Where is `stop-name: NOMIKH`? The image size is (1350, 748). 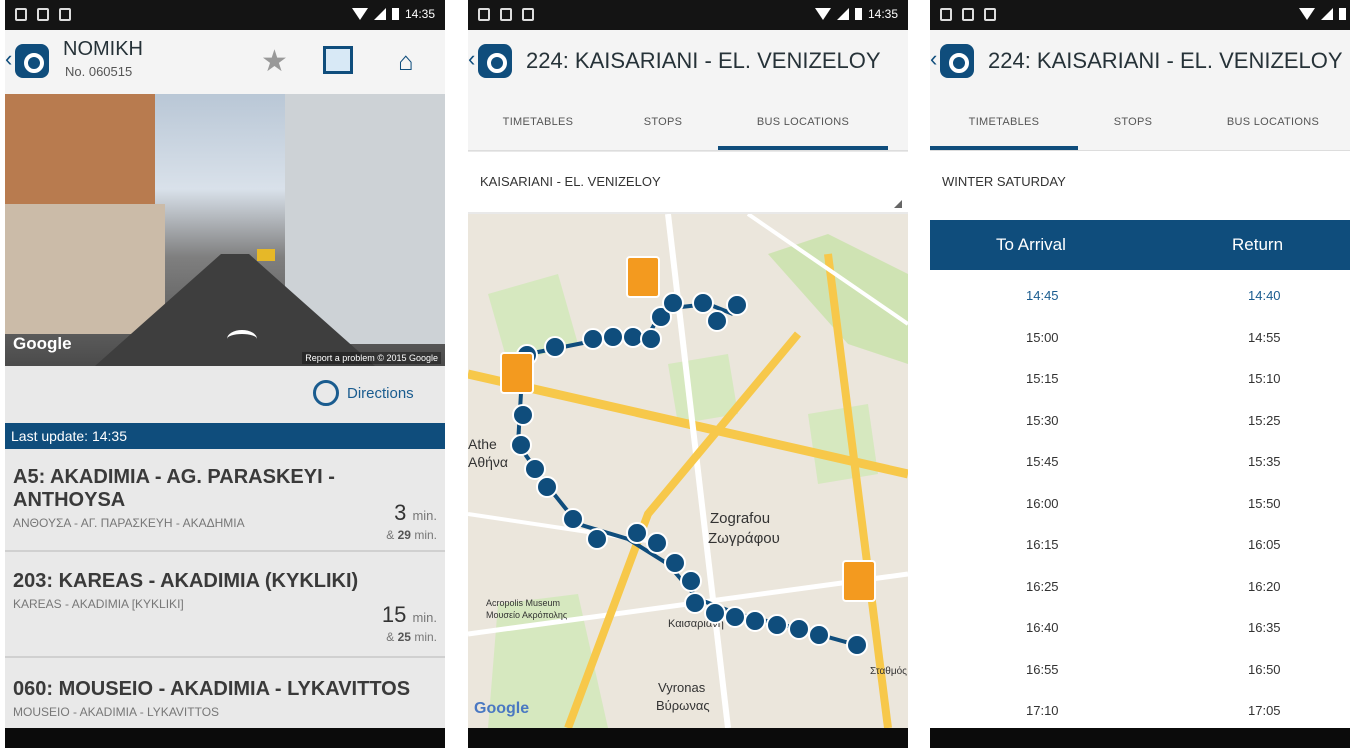
stop-name: NOMIKH is located at coordinates (103, 49).